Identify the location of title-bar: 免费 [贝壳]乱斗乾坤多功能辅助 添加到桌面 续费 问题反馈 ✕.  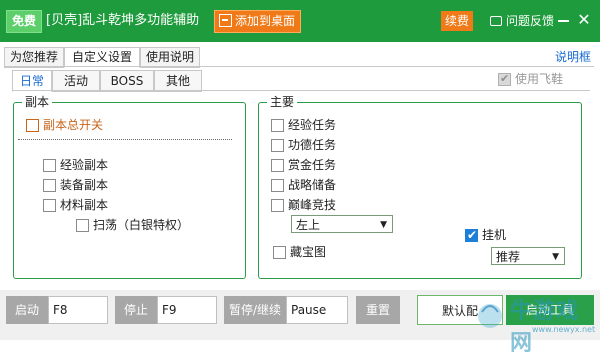
(300, 21).